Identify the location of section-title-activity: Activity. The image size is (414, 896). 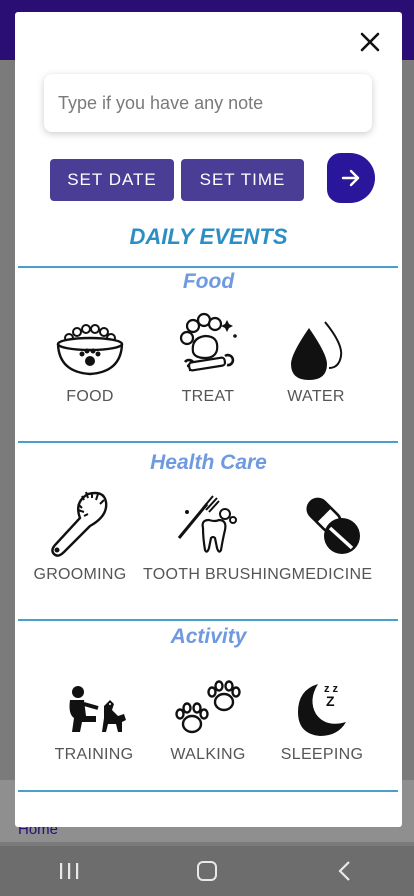
(208, 636).